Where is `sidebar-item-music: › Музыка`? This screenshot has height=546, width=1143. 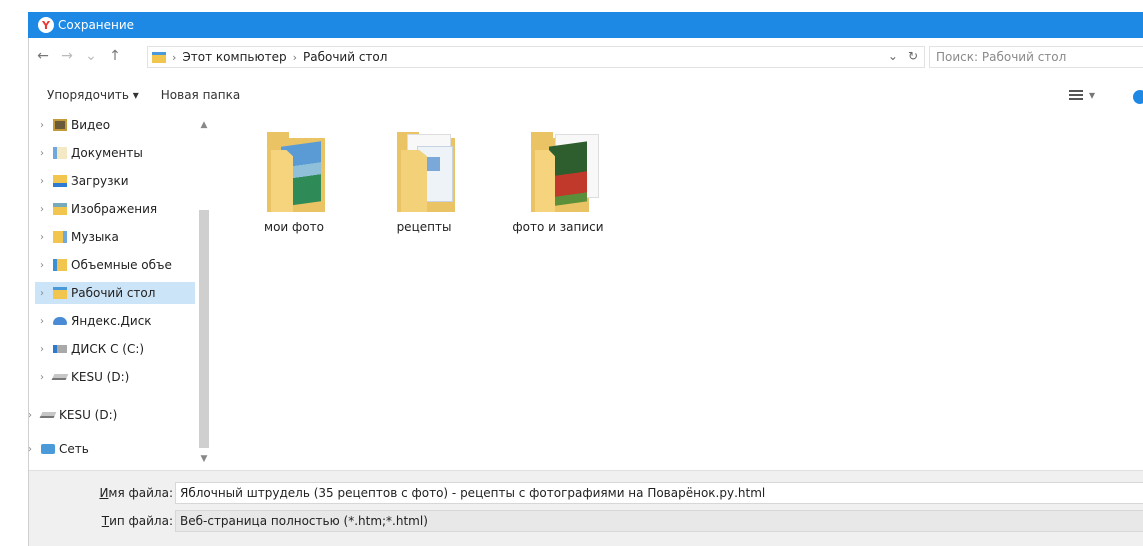 sidebar-item-music: › Музыка is located at coordinates (115, 237).